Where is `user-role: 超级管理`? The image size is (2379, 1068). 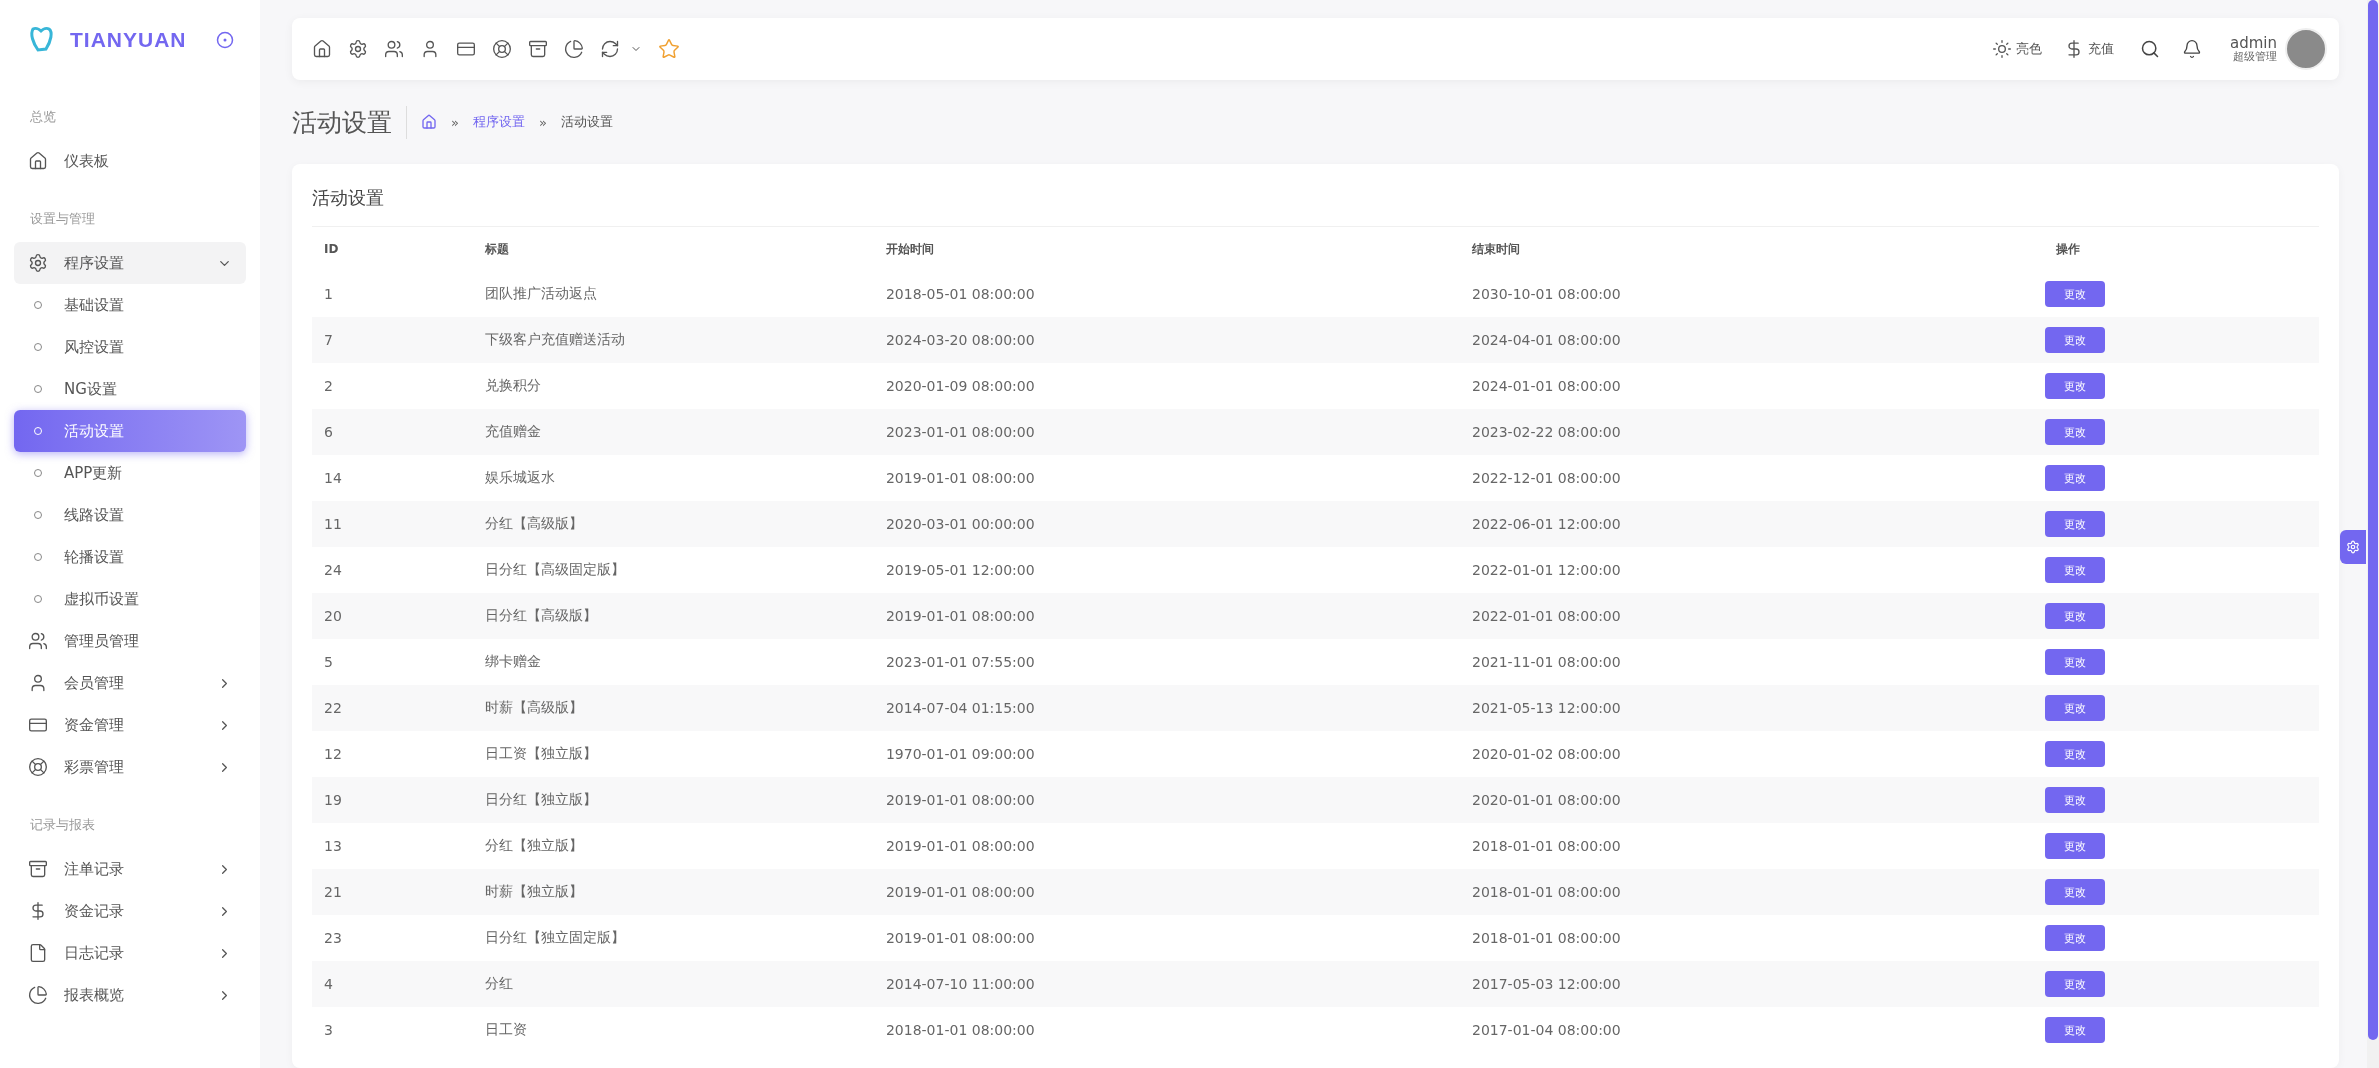
user-role: 超级管理 is located at coordinates (2255, 57).